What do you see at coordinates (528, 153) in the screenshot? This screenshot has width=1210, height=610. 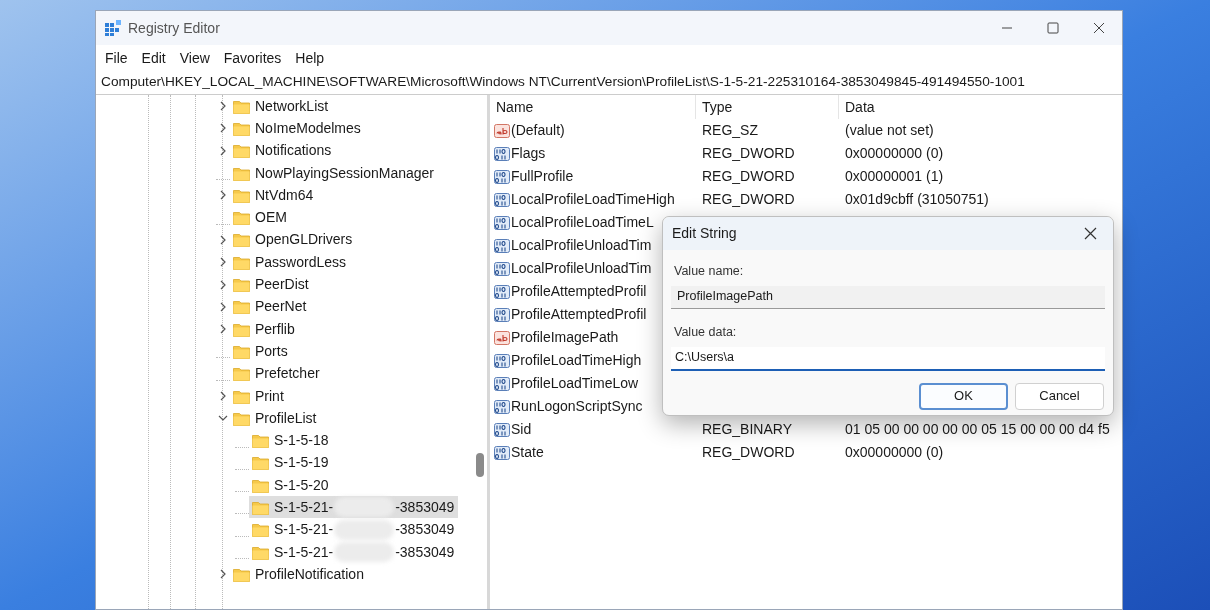 I see `value-name: Flags` at bounding box center [528, 153].